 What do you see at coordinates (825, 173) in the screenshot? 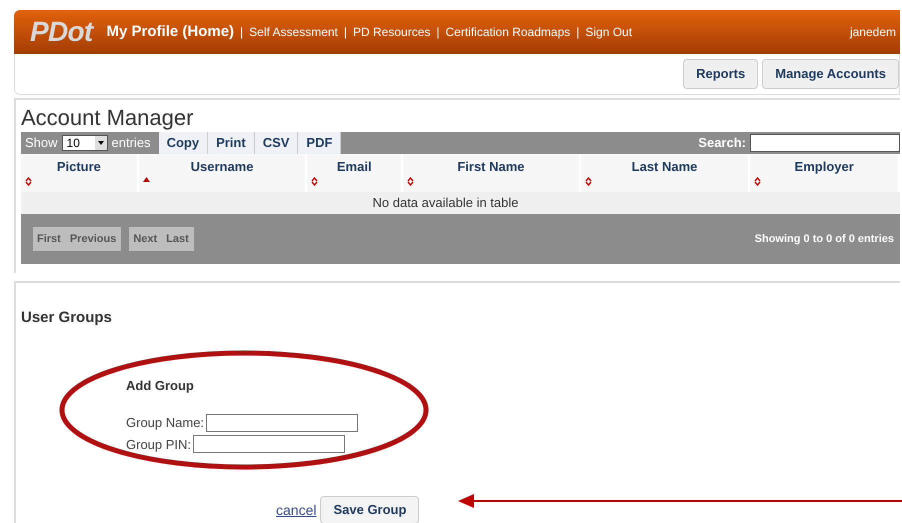
I see `column-header: Employer` at bounding box center [825, 173].